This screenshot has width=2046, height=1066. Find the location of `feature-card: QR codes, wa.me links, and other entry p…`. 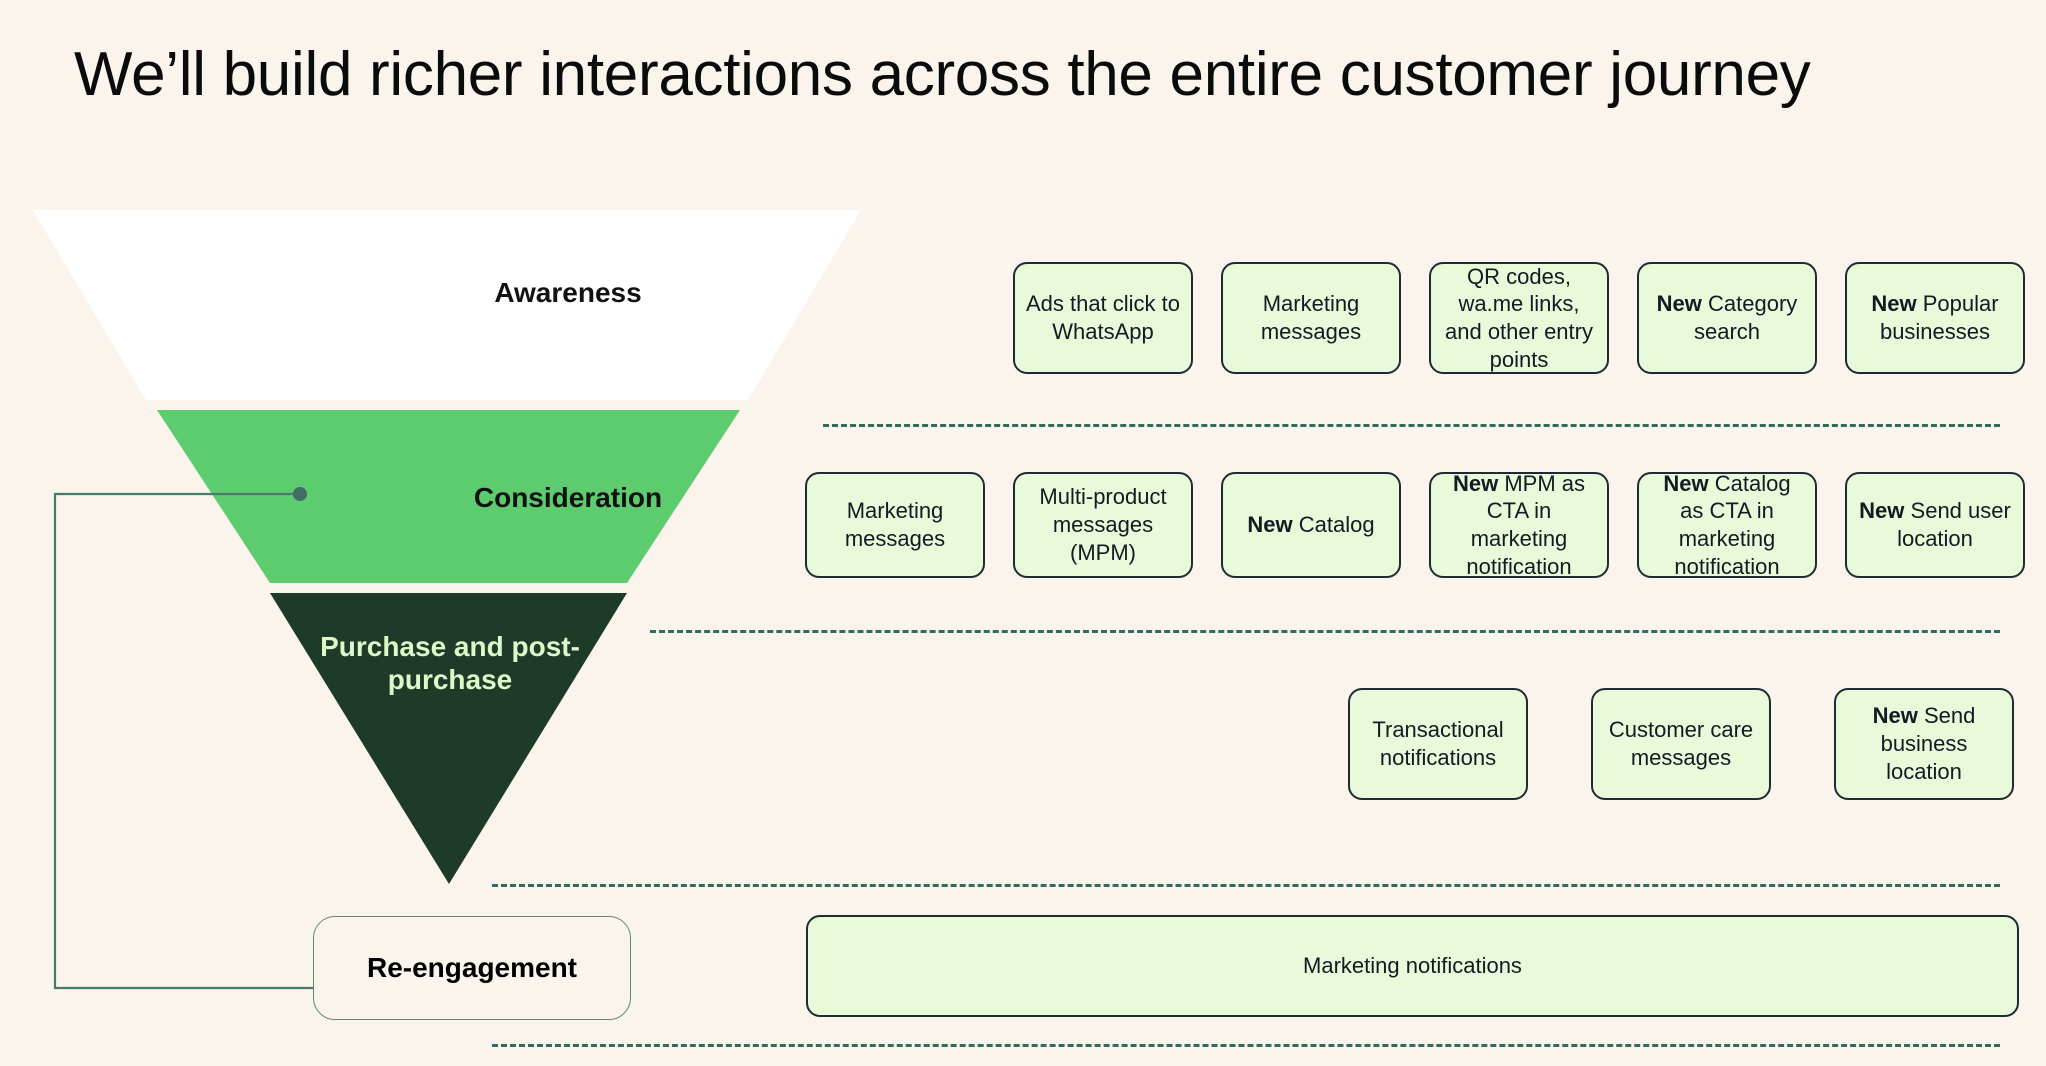

feature-card: QR codes, wa.me links, and other entry p… is located at coordinates (1519, 318).